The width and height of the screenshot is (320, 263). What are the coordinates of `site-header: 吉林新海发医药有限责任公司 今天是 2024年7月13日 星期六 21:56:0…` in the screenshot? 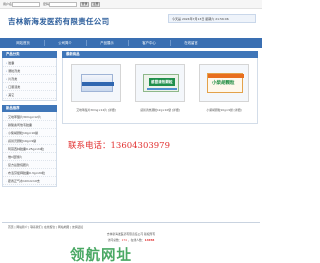 It's located at (131, 22).